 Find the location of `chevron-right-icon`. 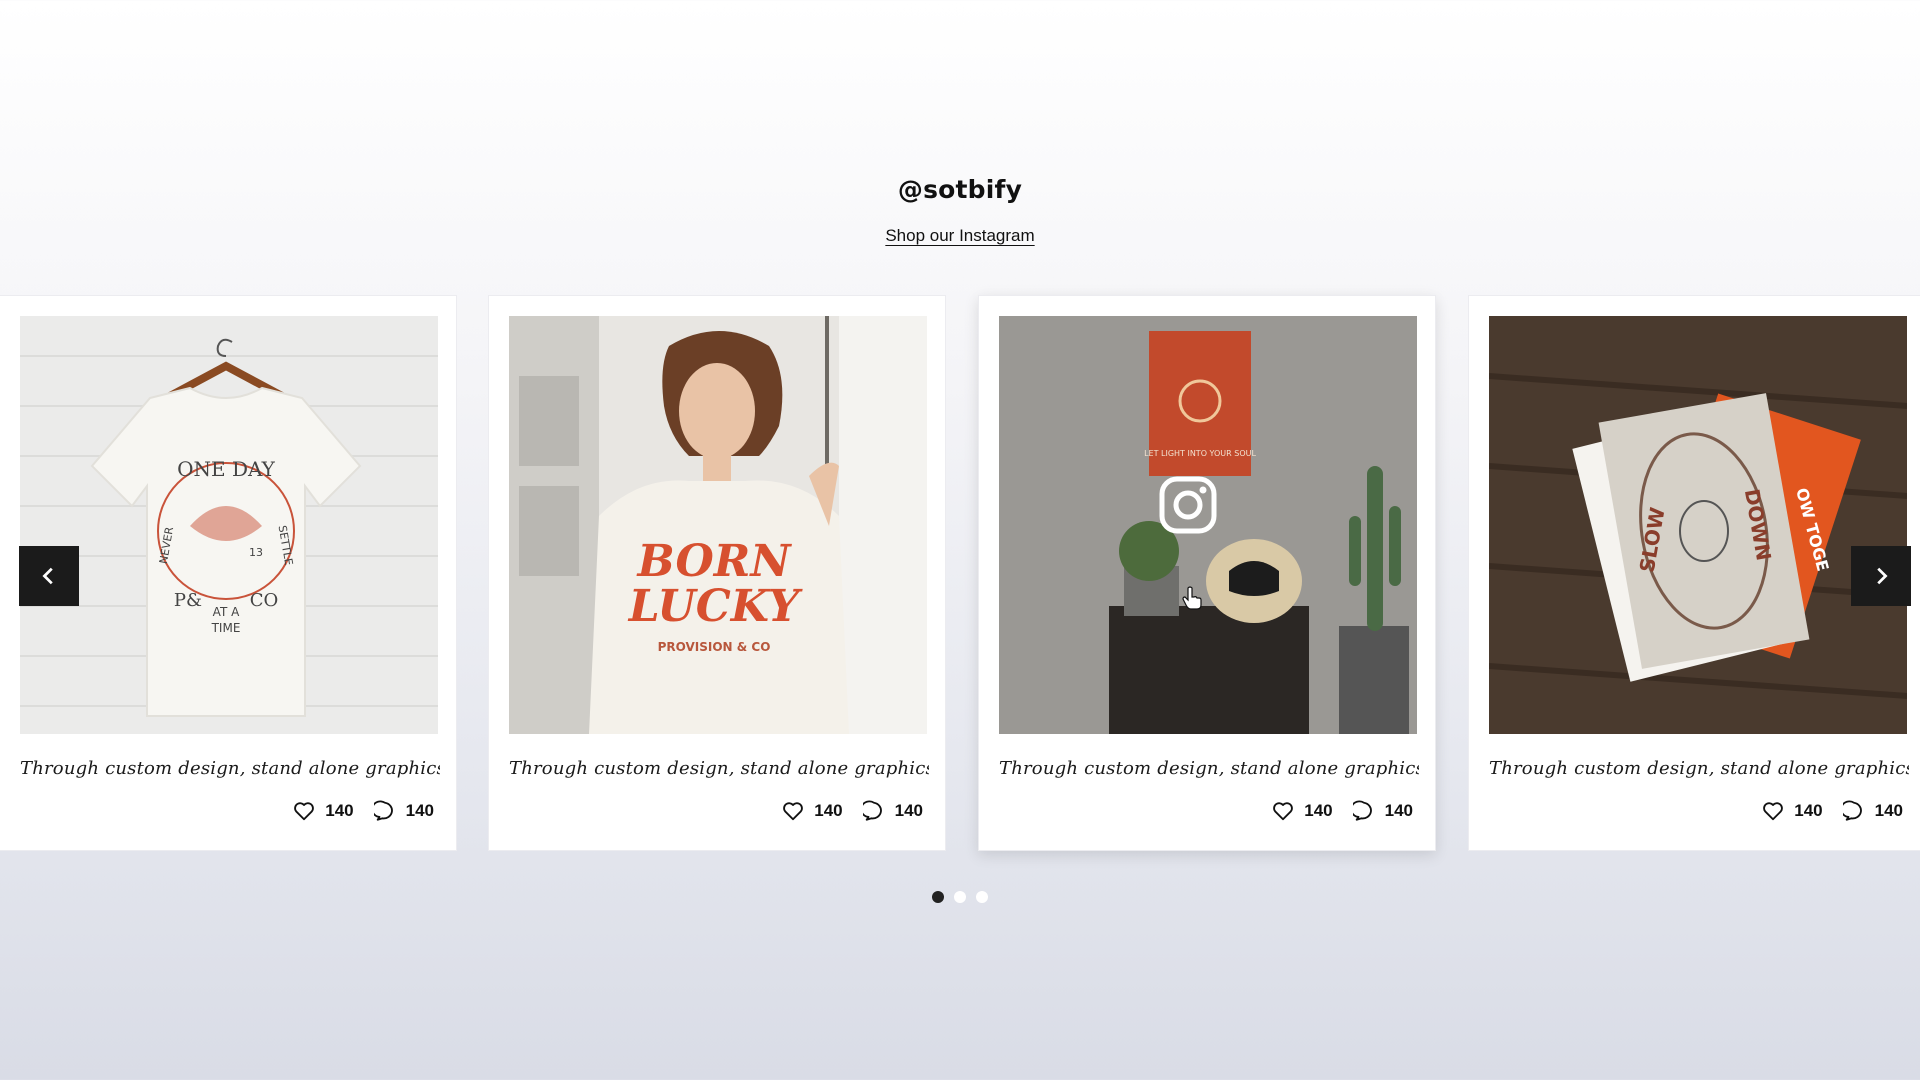

chevron-right-icon is located at coordinates (1882, 576).